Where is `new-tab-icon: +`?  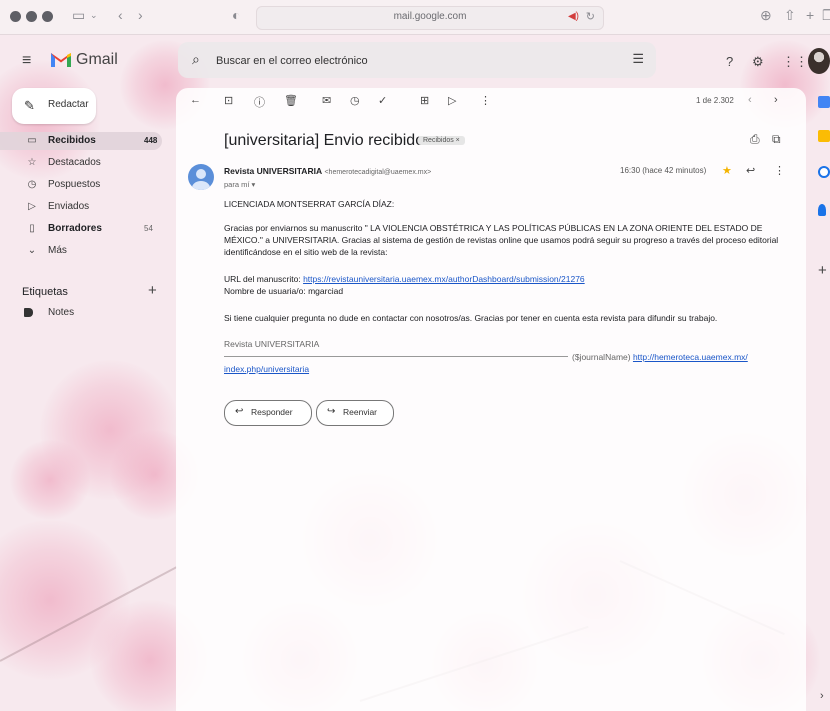 new-tab-icon: + is located at coordinates (810, 15).